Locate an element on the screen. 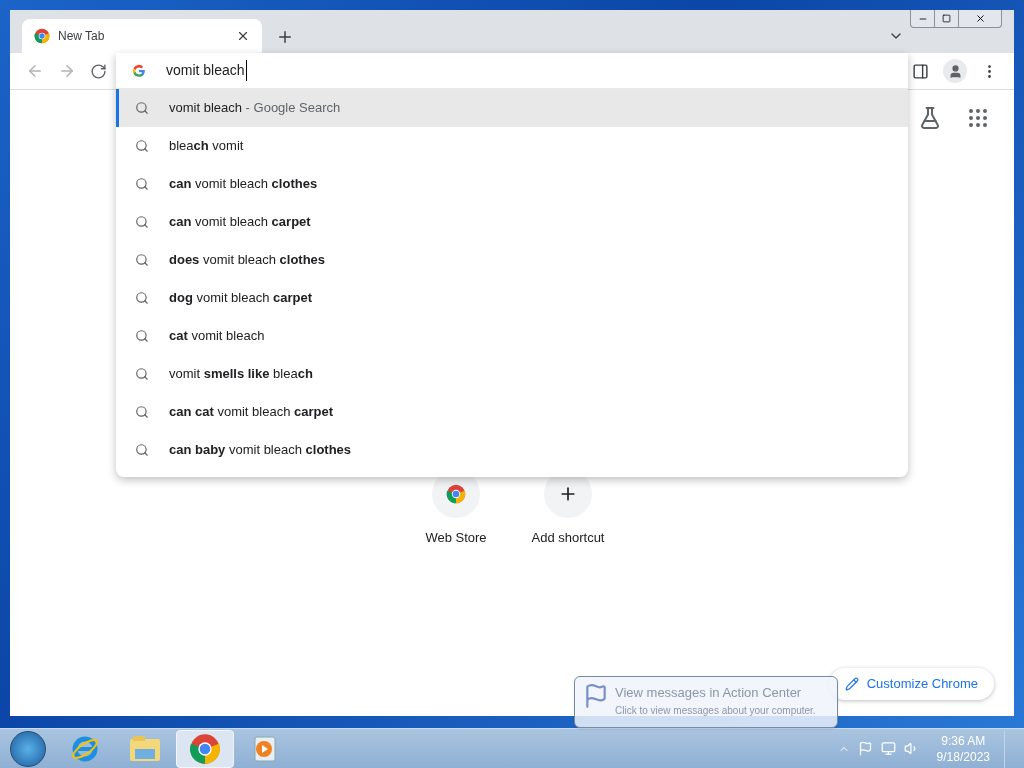 This screenshot has width=1024, height=768. browser-tab: New Tab is located at coordinates (142, 36).